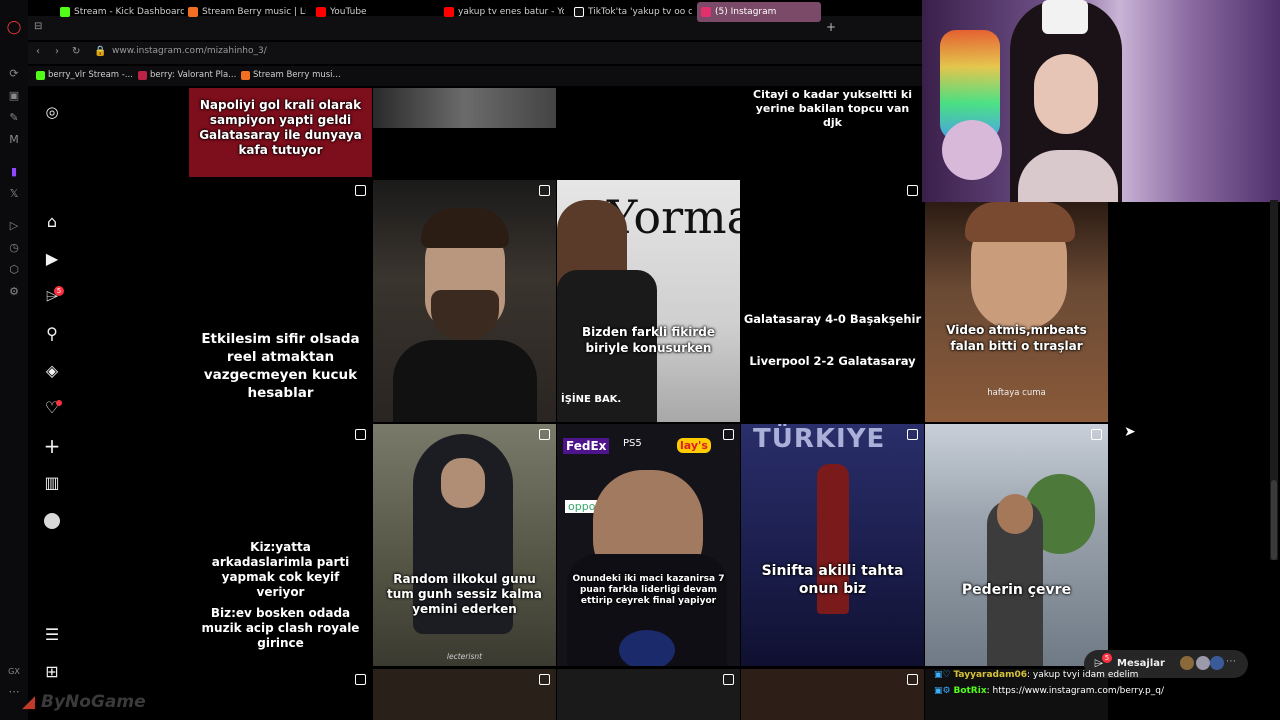 Image resolution: width=1280 pixels, height=720 pixels. I want to click on pencil-icon: ✎, so click(14, 118).